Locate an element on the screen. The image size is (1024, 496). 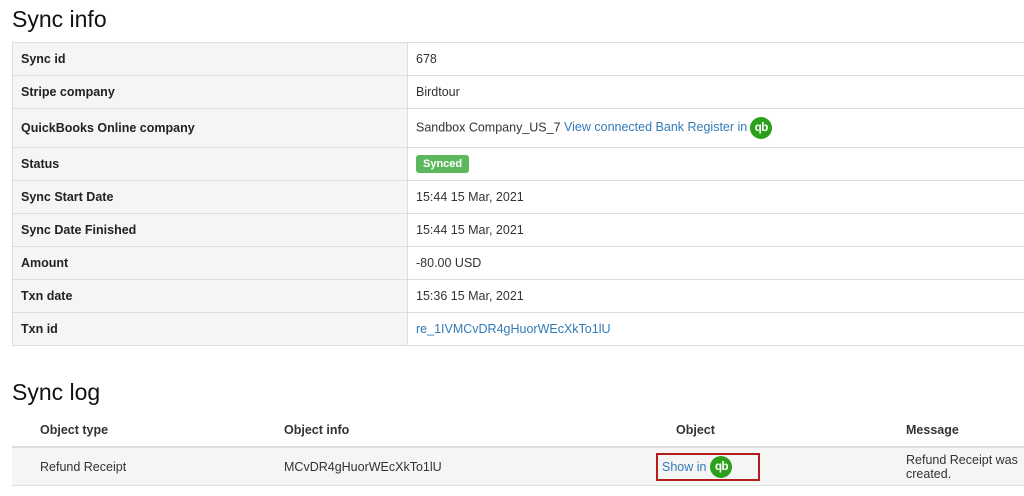
amount-value: -80.00 USD is located at coordinates (715, 263).